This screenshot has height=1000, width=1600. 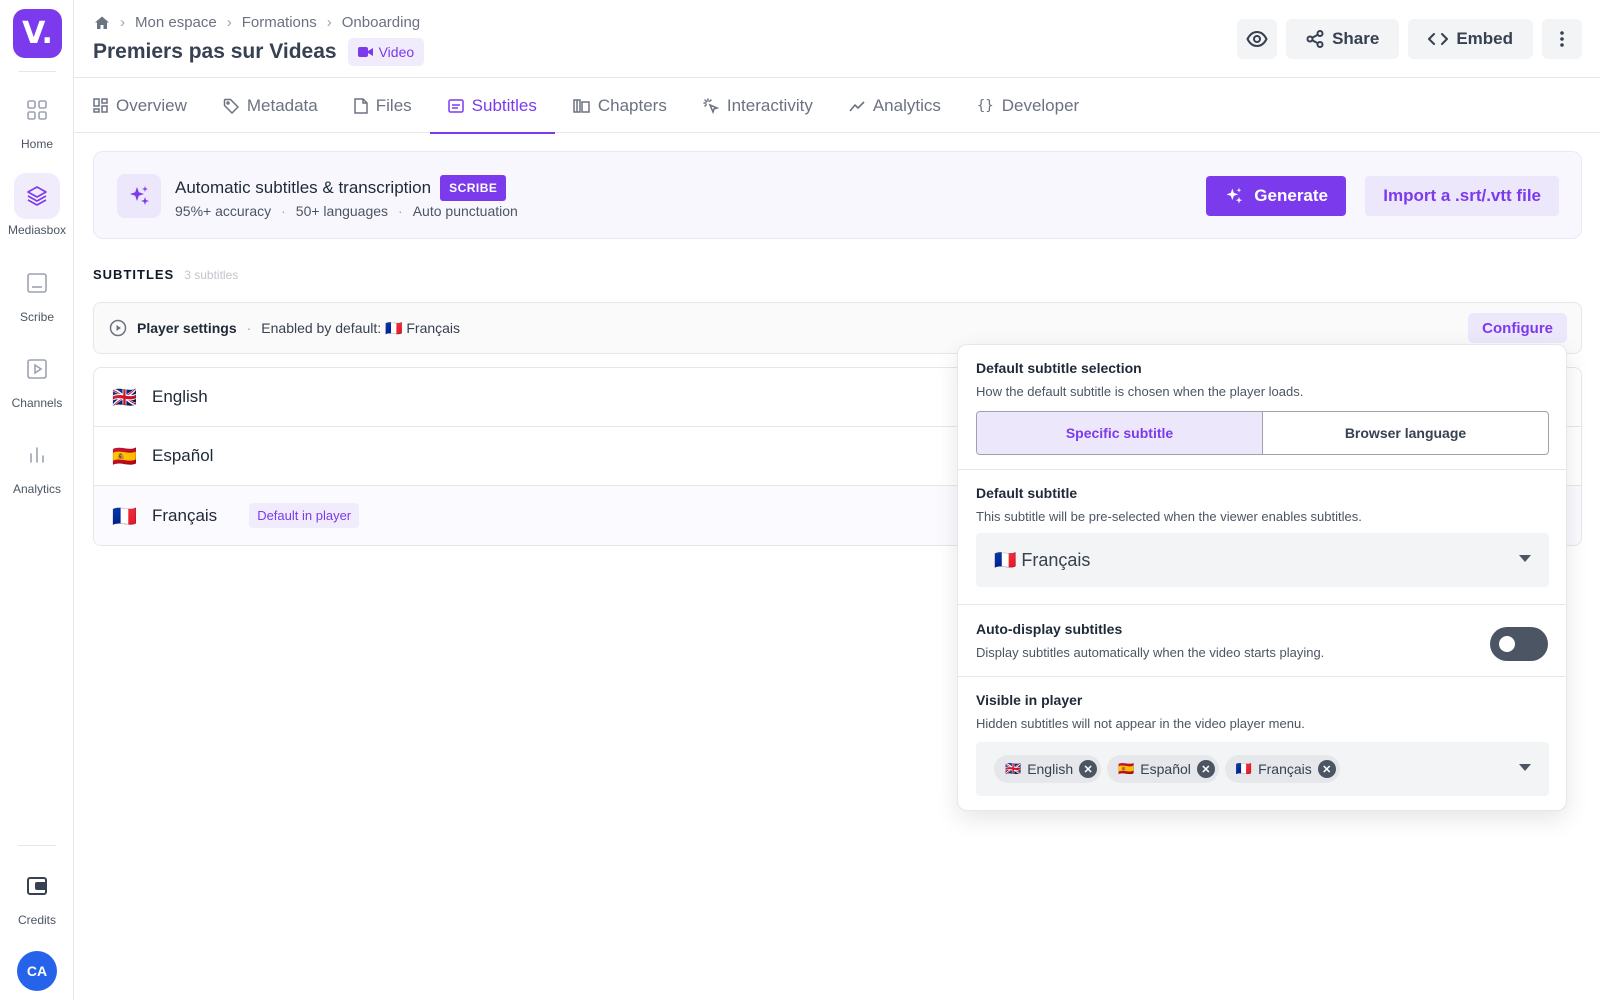 I want to click on generate-button: Generate, so click(x=1276, y=196).